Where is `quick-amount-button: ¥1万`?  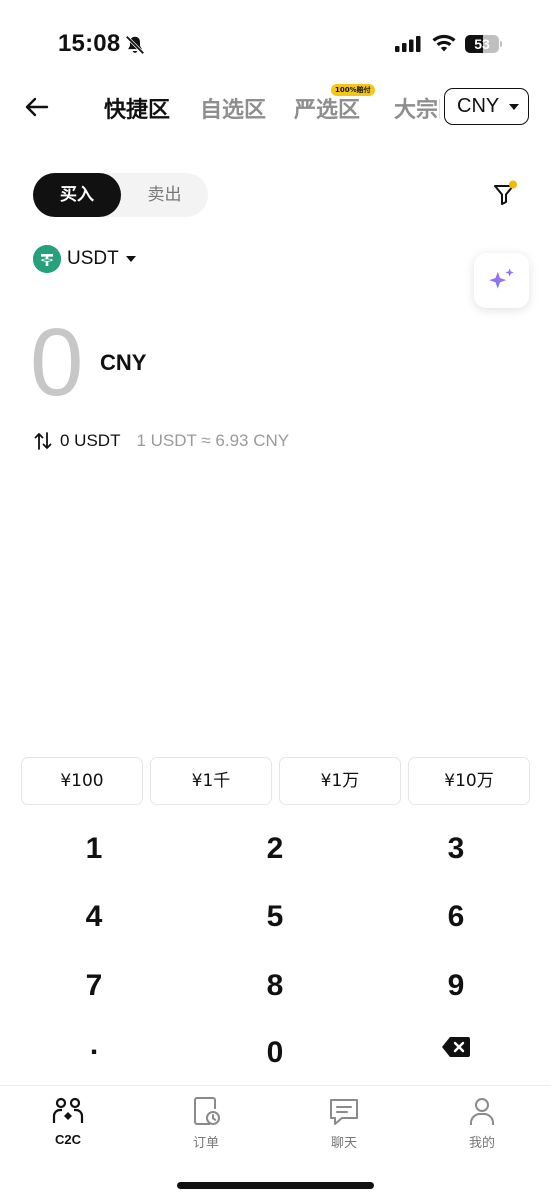 quick-amount-button: ¥1万 is located at coordinates (340, 781).